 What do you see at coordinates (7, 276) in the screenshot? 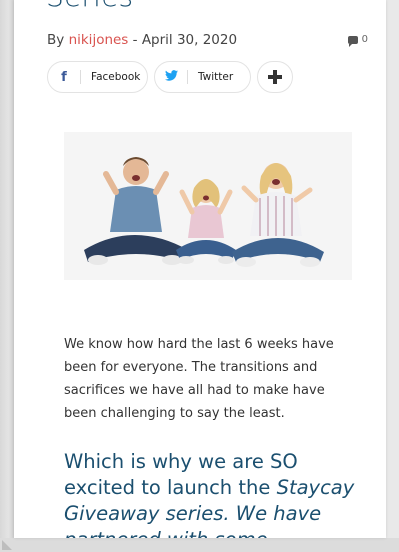
I see `left-frame-edge` at bounding box center [7, 276].